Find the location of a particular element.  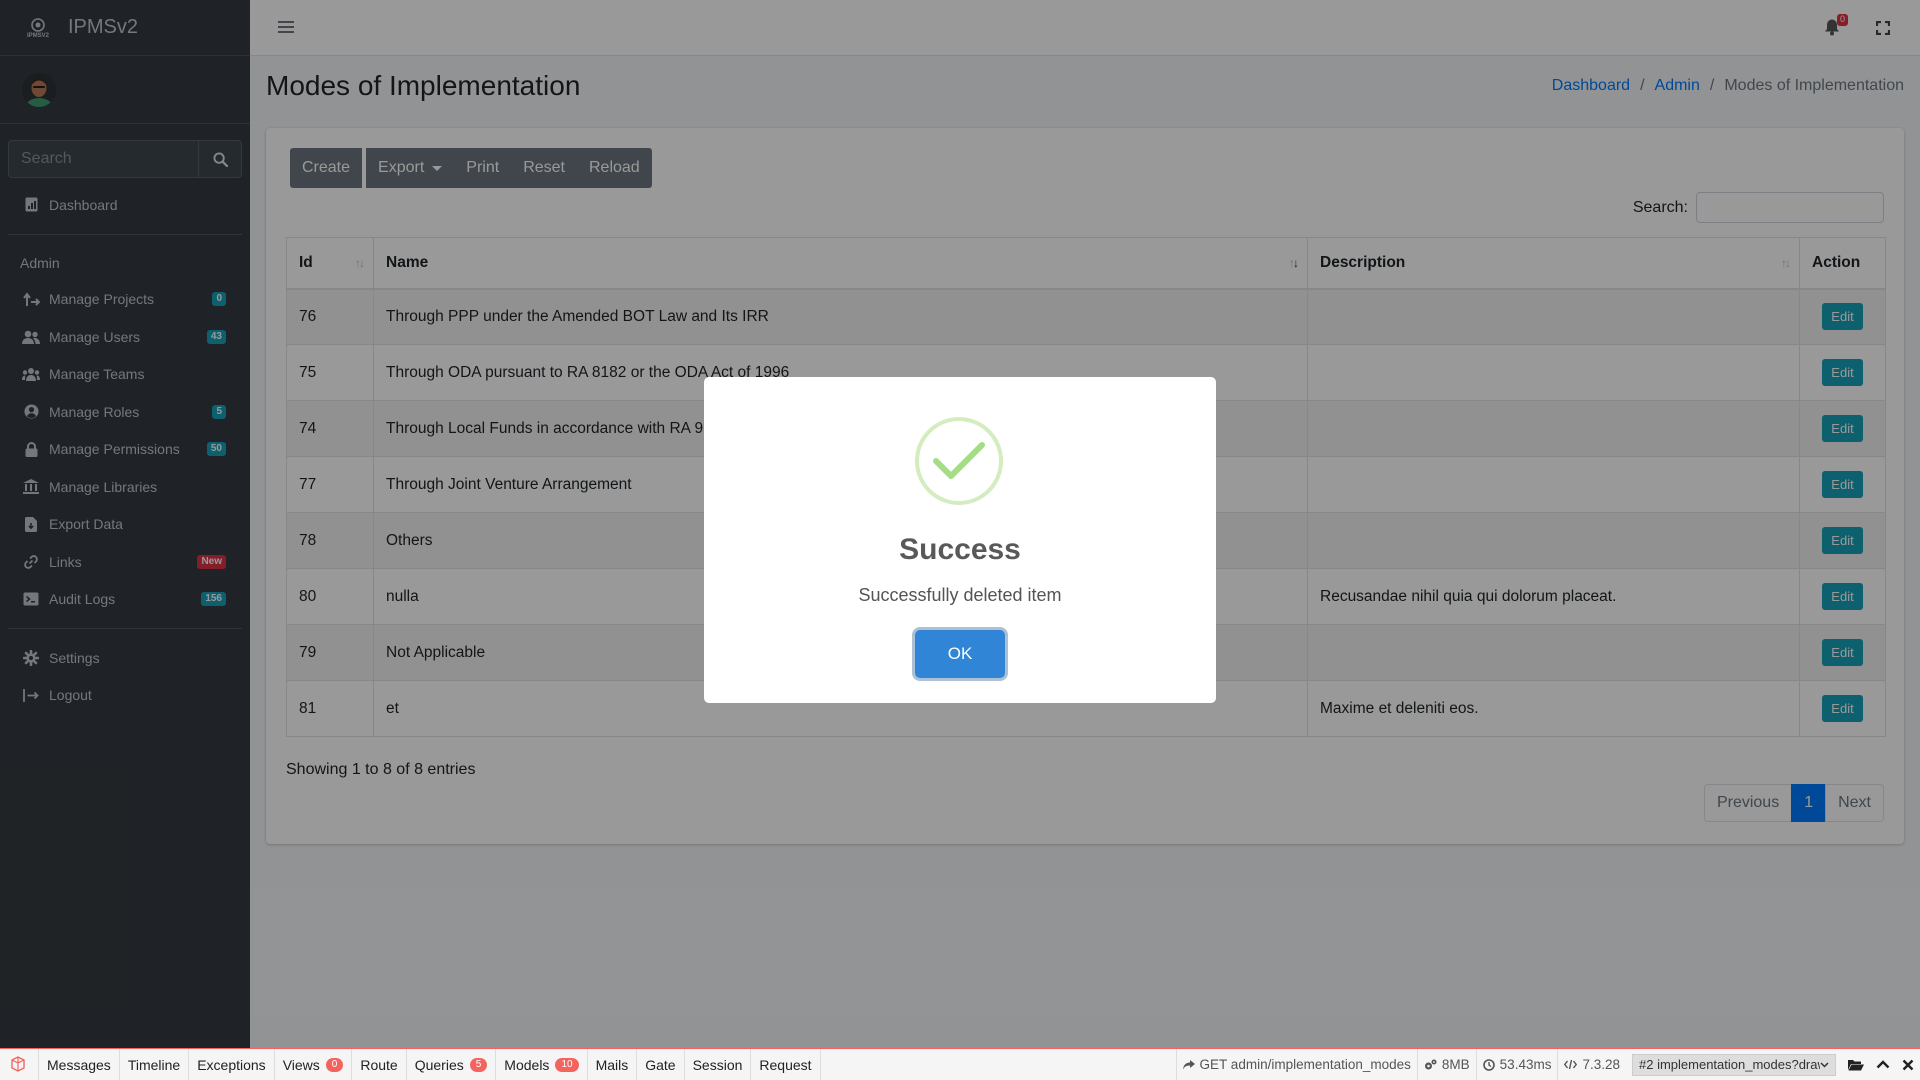

dialog-message: Successfully deleted item is located at coordinates (960, 595).